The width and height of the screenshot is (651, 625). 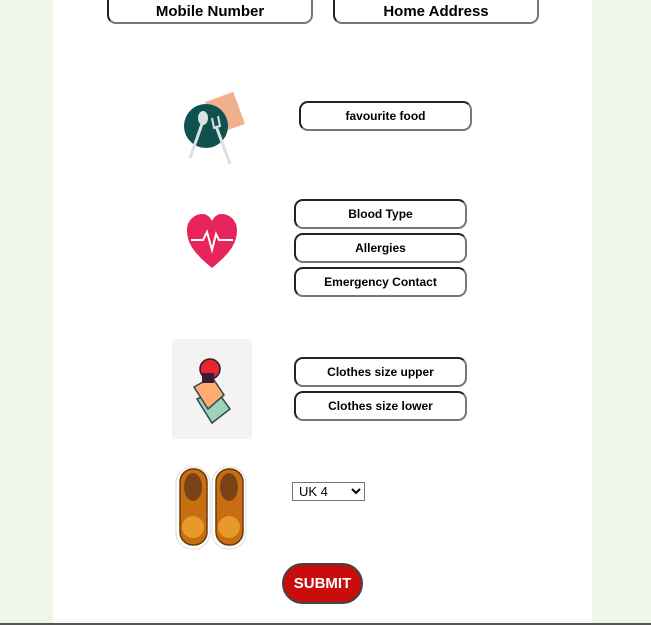 What do you see at coordinates (212, 389) in the screenshot?
I see `clothes-stack-icon` at bounding box center [212, 389].